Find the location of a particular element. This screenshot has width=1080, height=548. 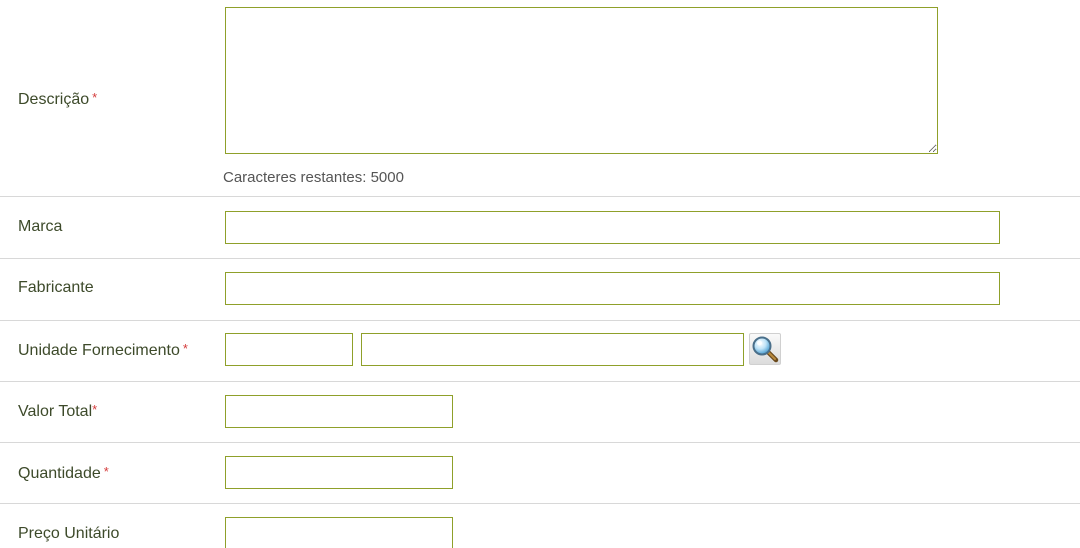

row-marca: Marca is located at coordinates (540, 228).